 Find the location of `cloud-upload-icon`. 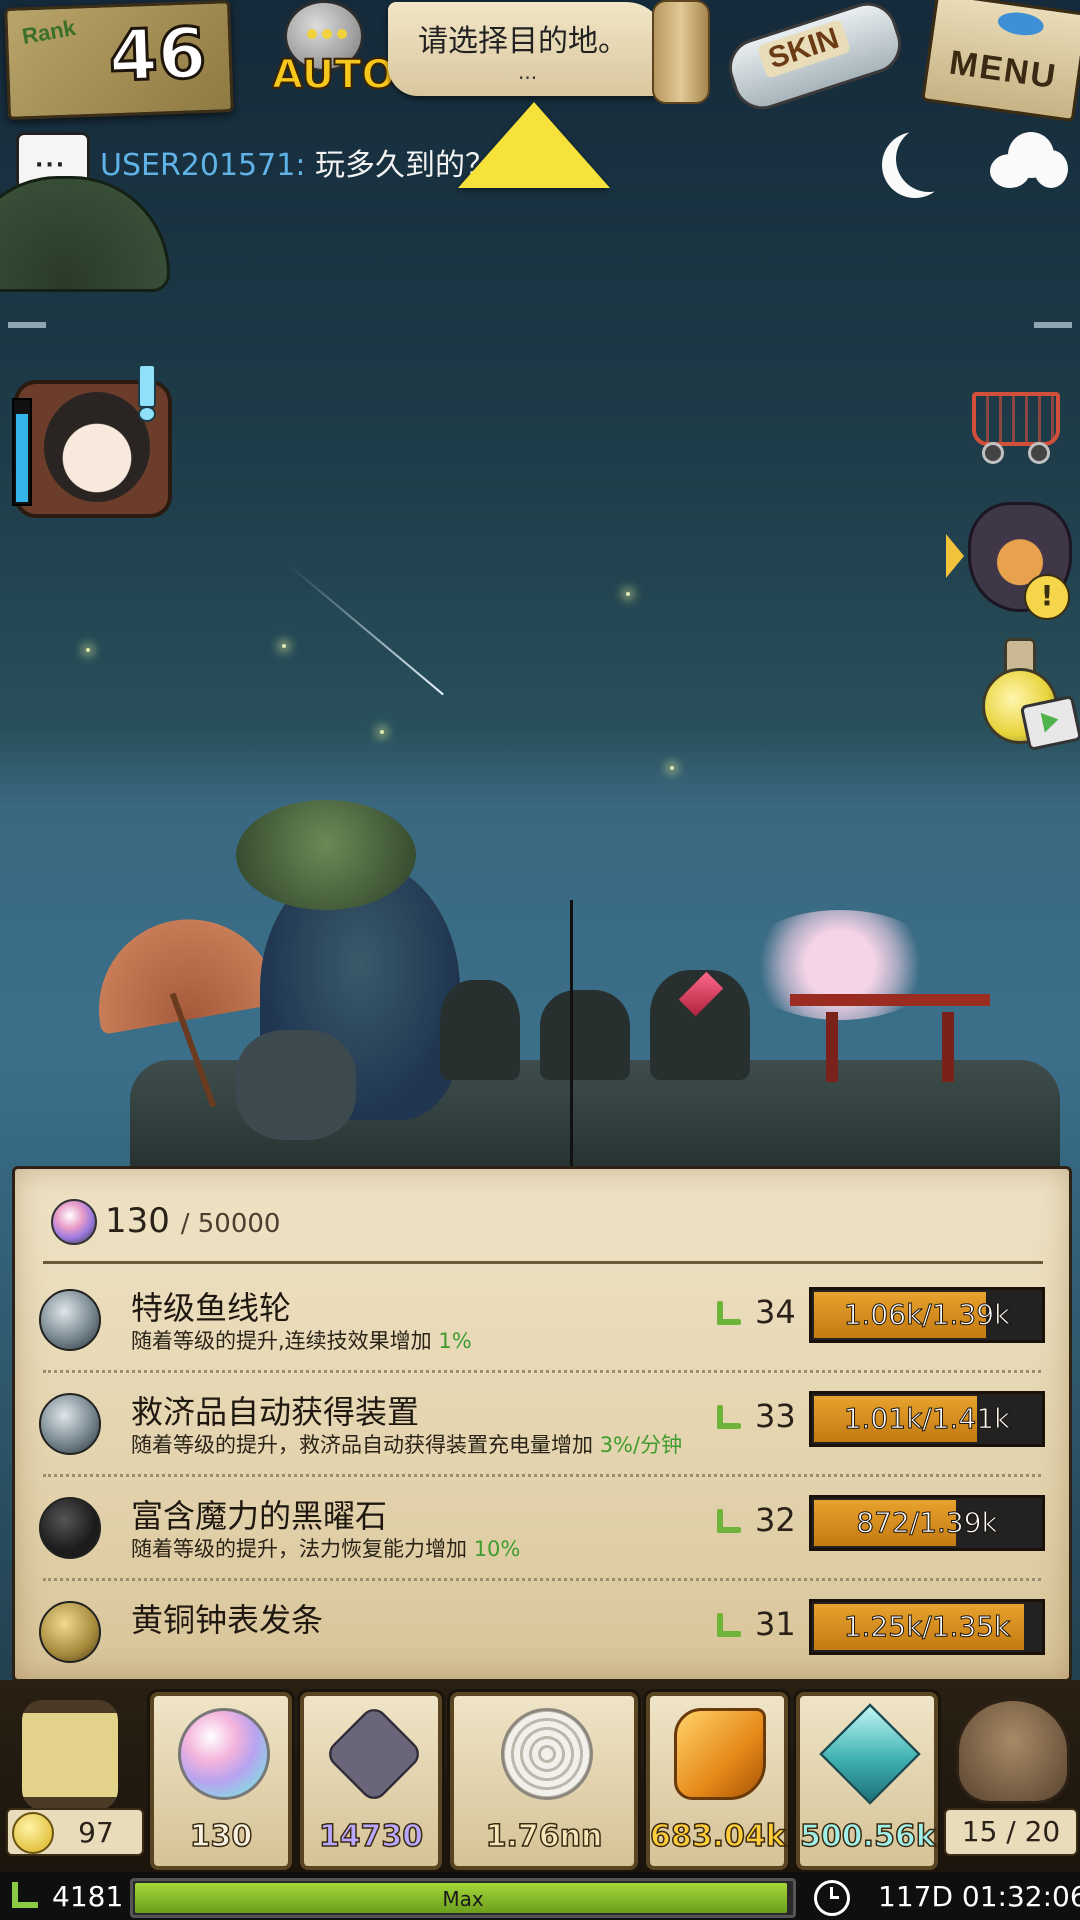

cloud-upload-icon is located at coordinates (1029, 160).